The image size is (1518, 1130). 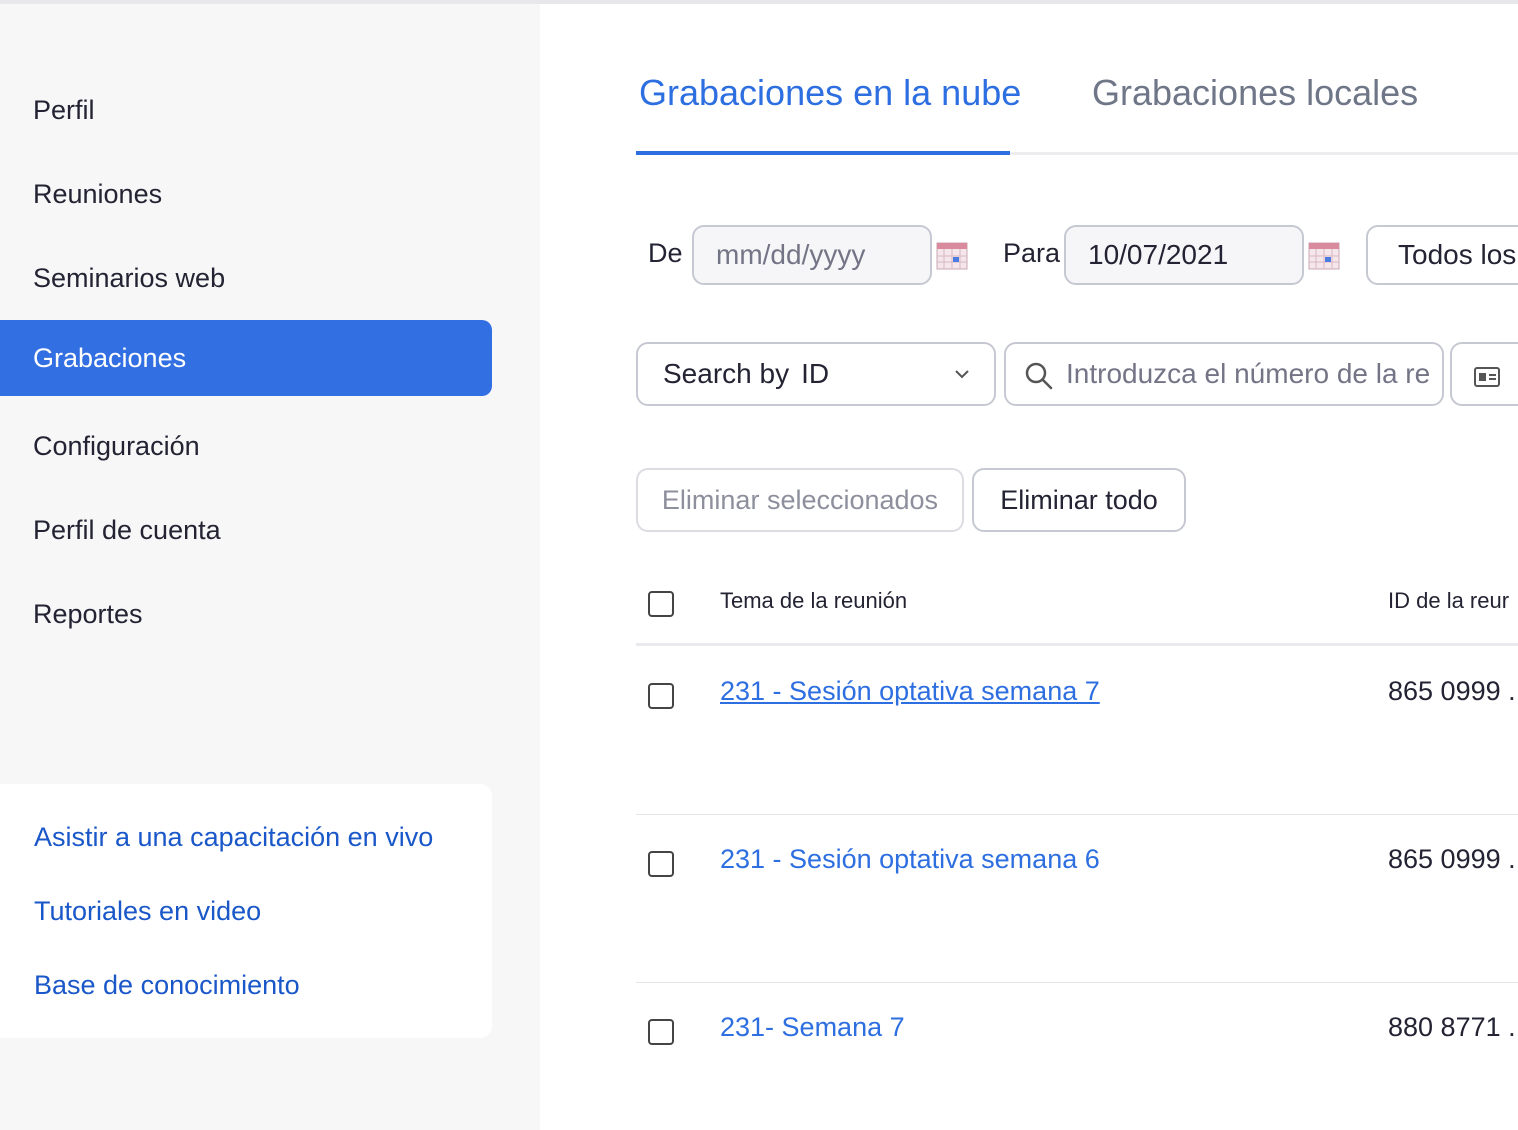 I want to click on to-date-value: 10/07/2021, so click(x=1158, y=254).